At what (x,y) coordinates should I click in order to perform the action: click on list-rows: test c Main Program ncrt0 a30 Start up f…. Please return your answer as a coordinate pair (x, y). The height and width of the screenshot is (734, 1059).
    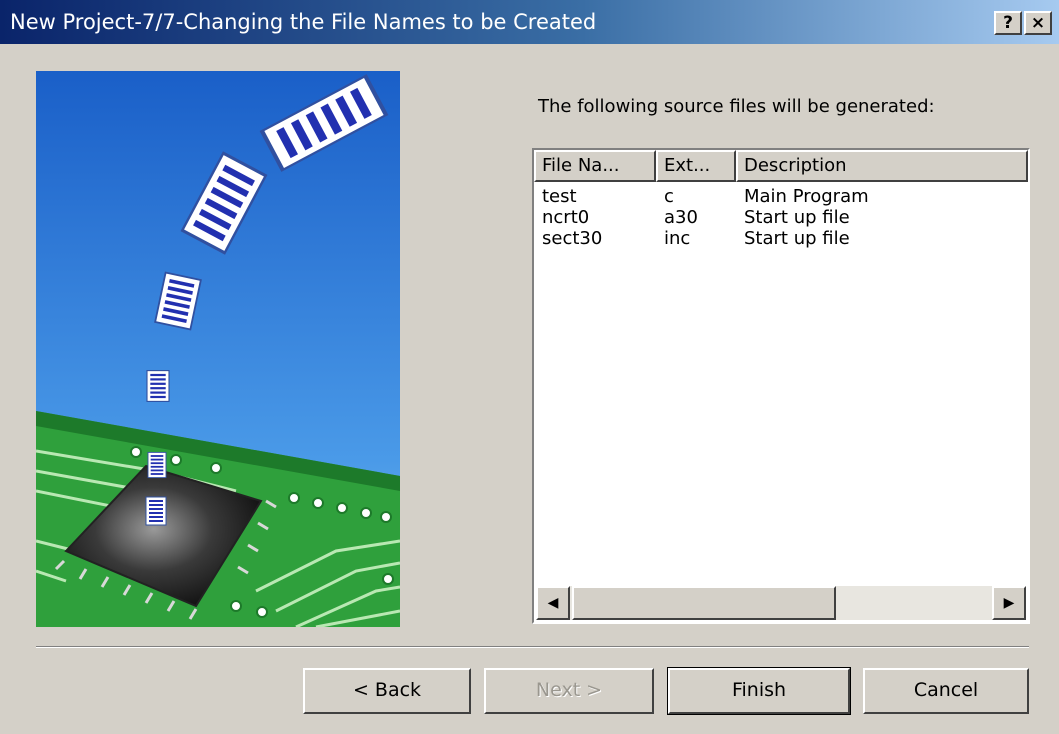
    Looking at the image, I should click on (780, 217).